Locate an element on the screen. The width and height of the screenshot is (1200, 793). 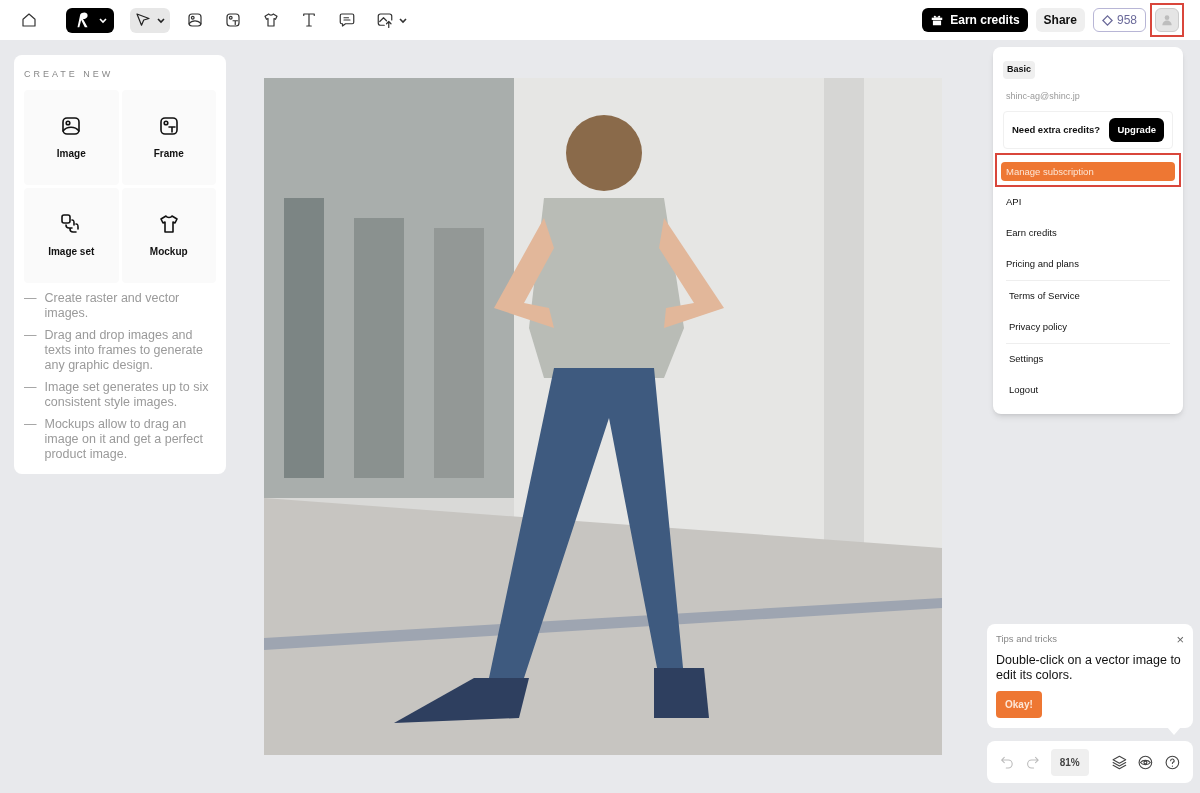
create-option: Mockup is located at coordinates (168, 235).